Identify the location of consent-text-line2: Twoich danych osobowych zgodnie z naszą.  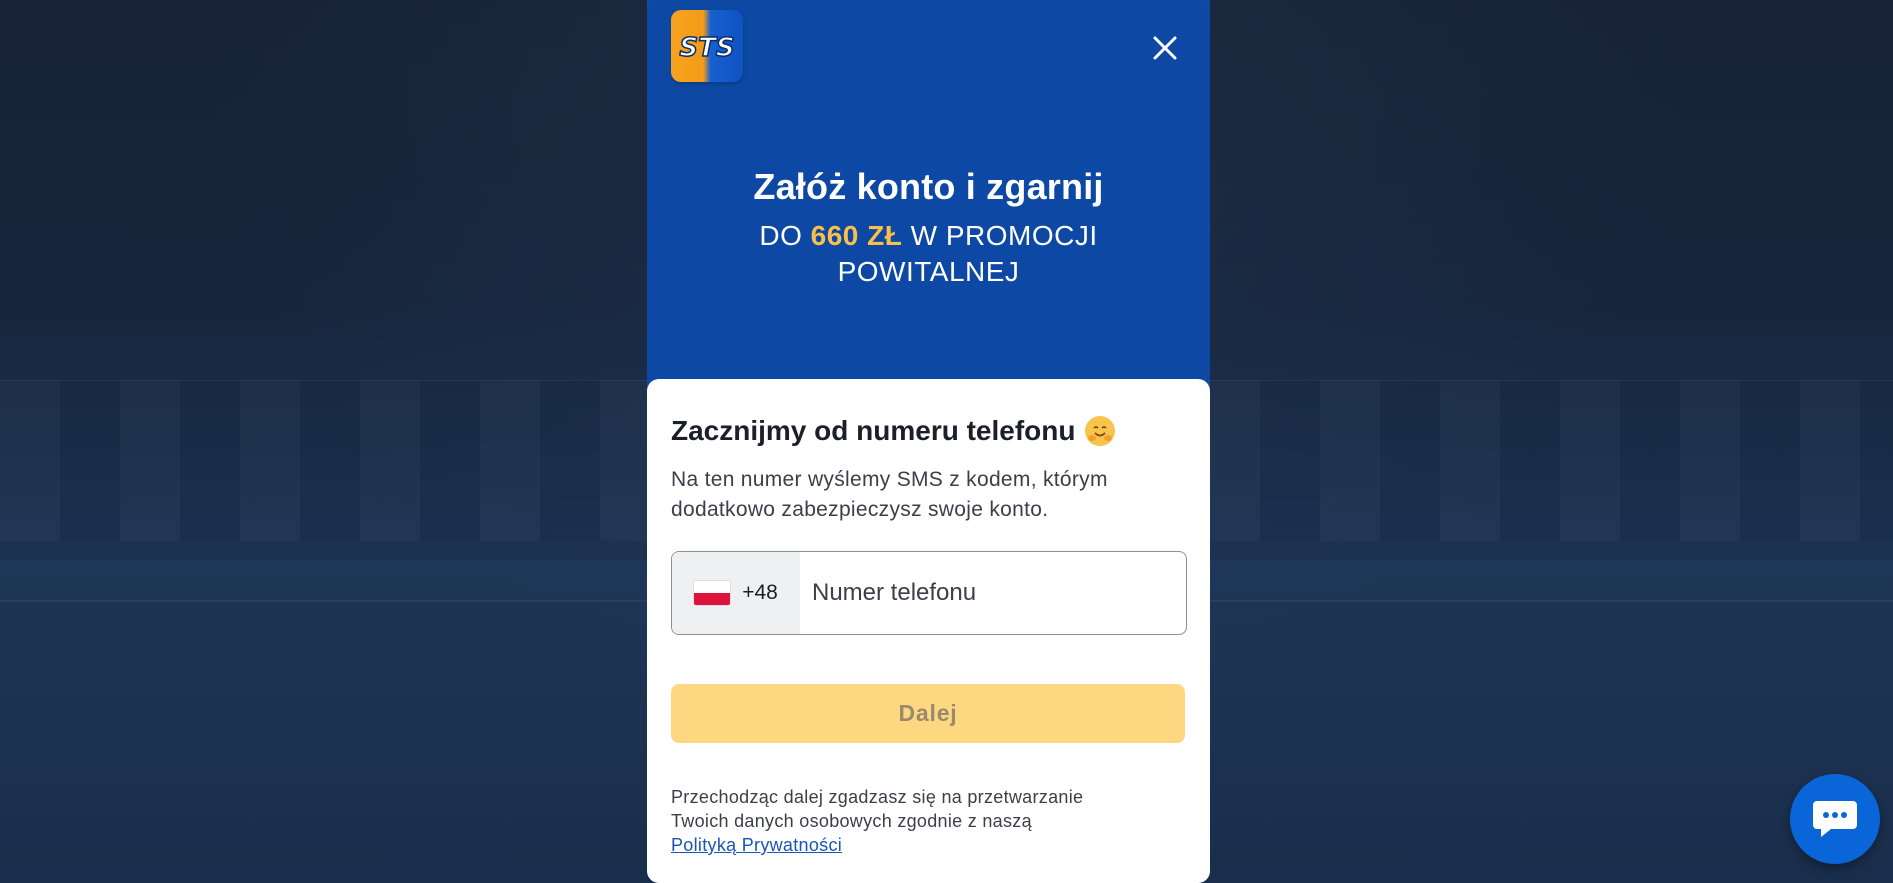
(851, 821).